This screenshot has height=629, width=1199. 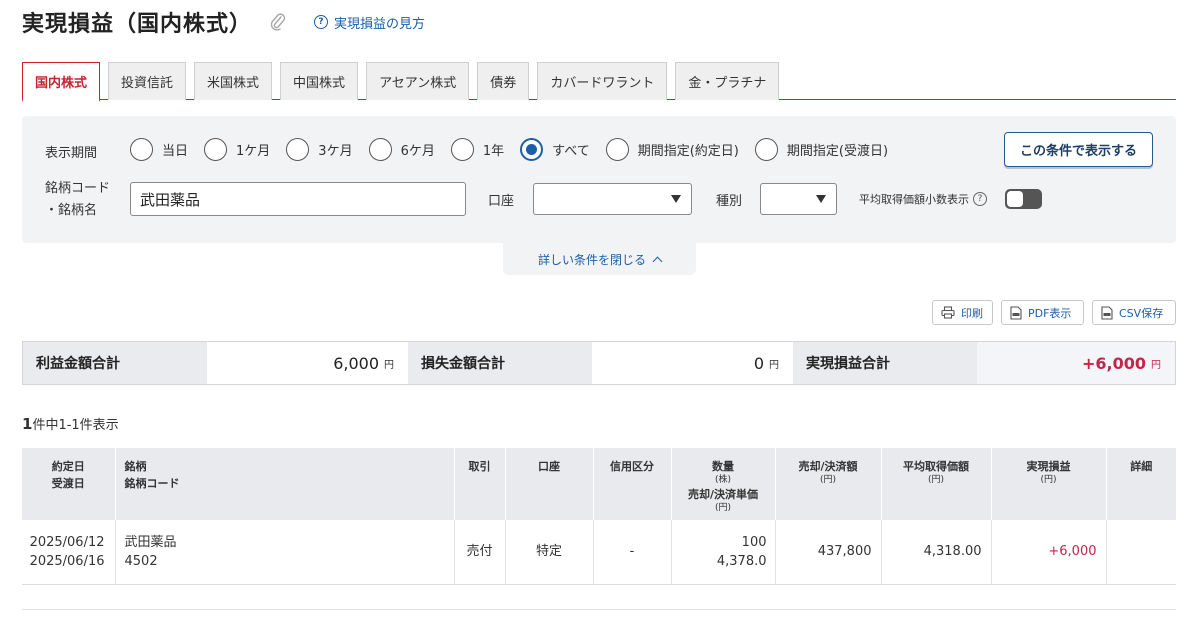 I want to click on title-row: 実現損益（国内株式） ? 実現損益の見方, so click(x=223, y=22).